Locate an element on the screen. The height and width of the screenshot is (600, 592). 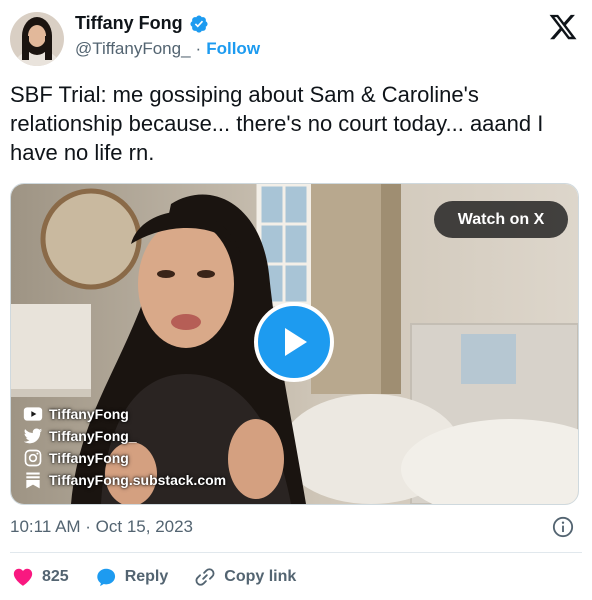
play-icon is located at coordinates (296, 342).